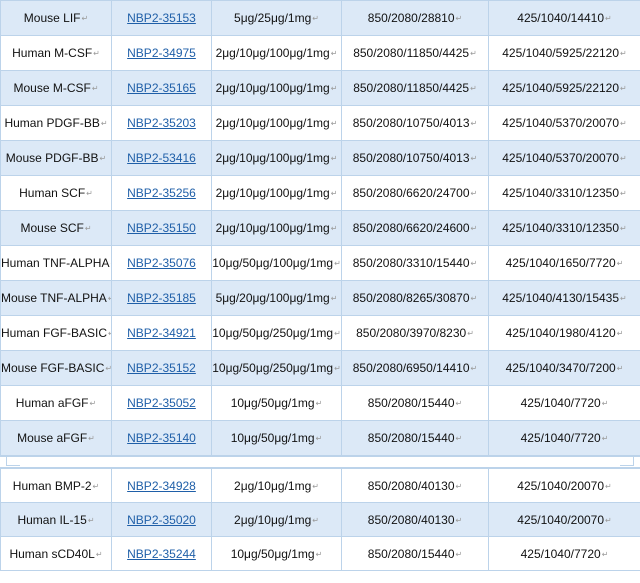 The width and height of the screenshot is (640, 583). I want to click on catalog-number-link: NBP2-35153, so click(161, 18).